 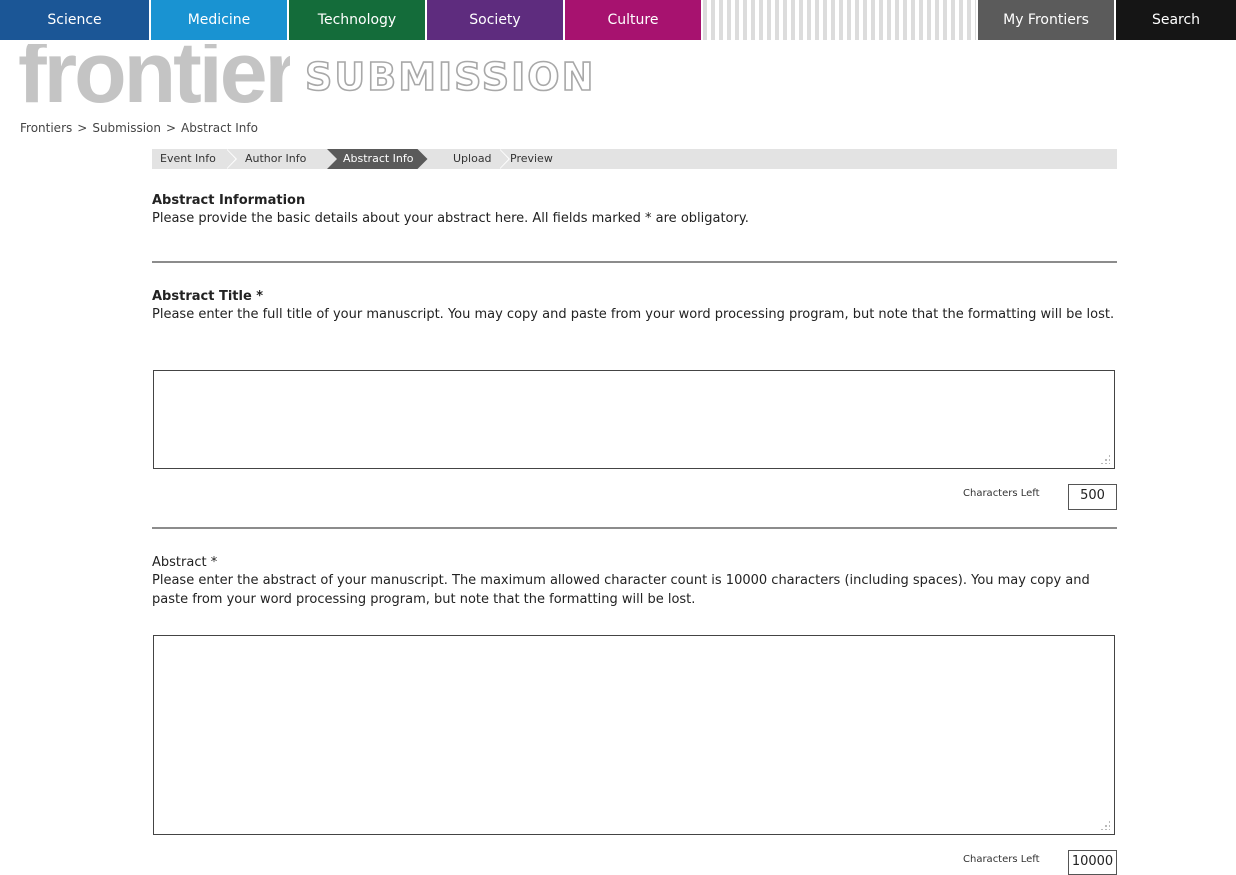 I want to click on title-characters-left-label: Characters Left, so click(x=1001, y=493).